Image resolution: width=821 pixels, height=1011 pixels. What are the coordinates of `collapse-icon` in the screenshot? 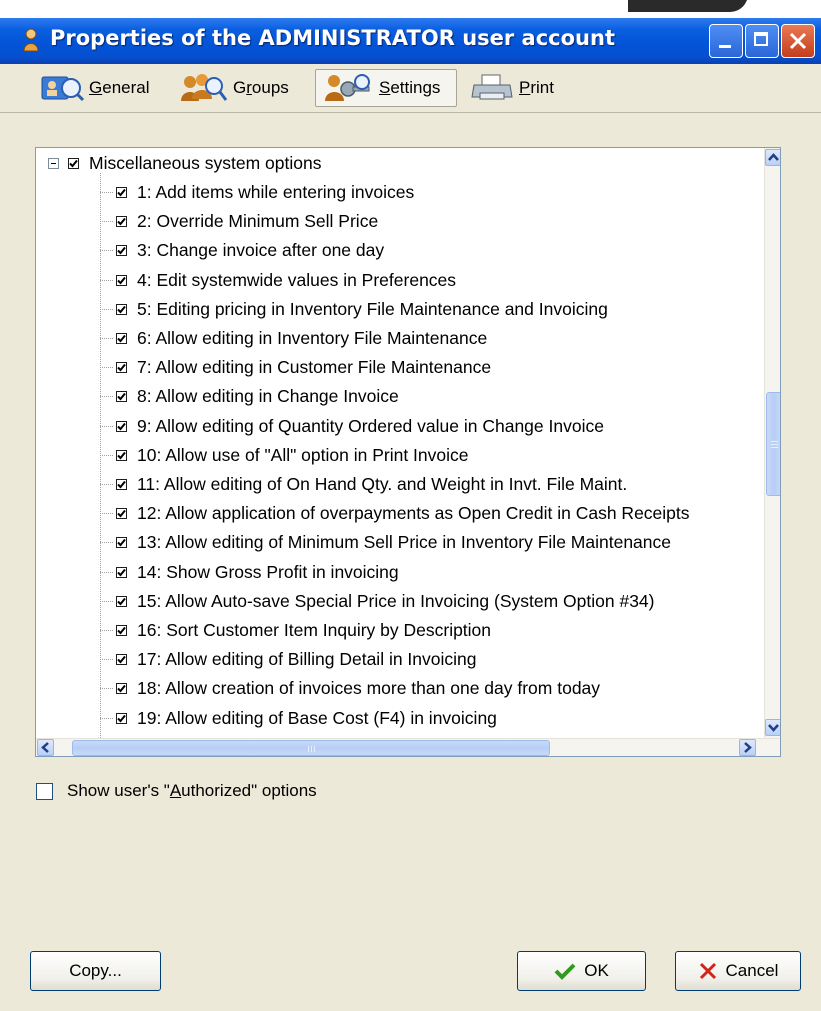 It's located at (53, 163).